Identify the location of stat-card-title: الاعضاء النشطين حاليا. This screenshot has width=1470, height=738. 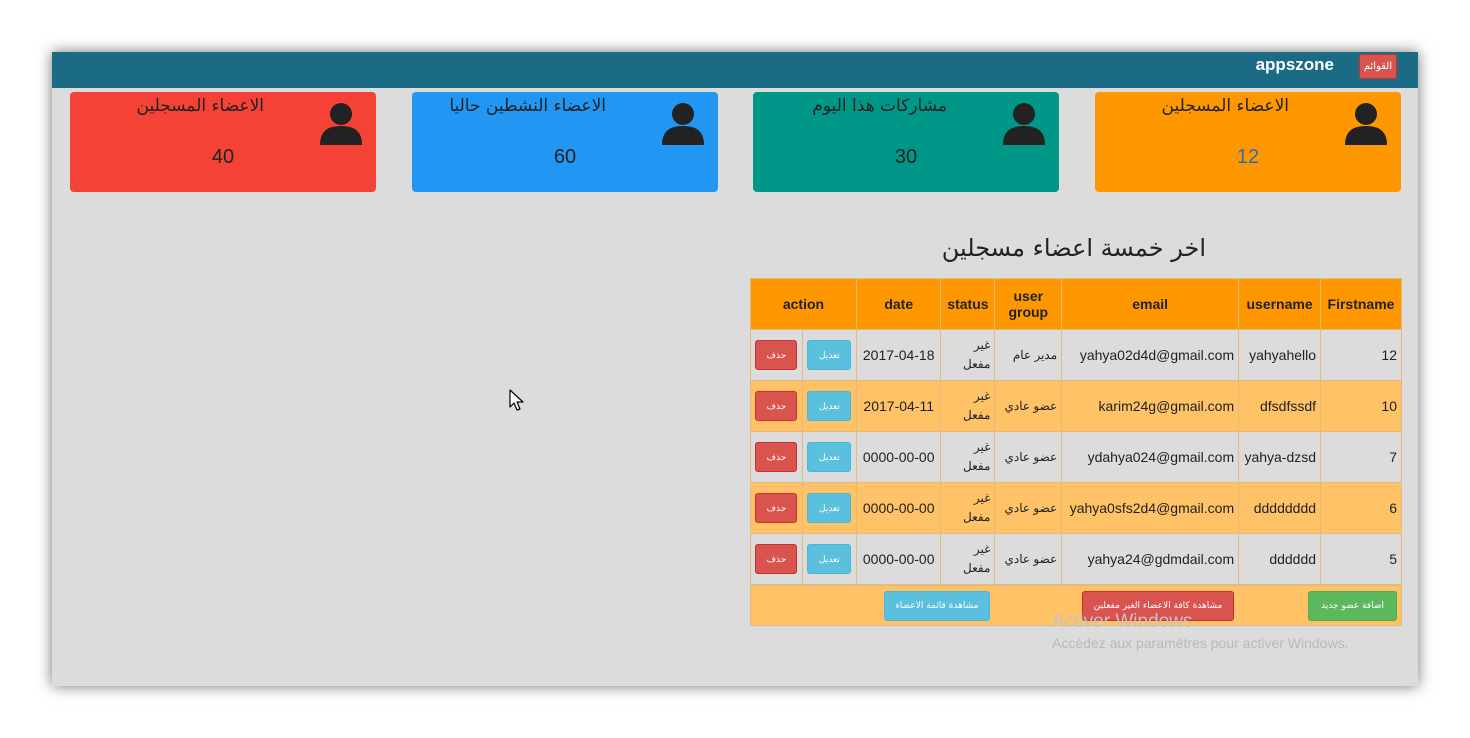
(527, 106).